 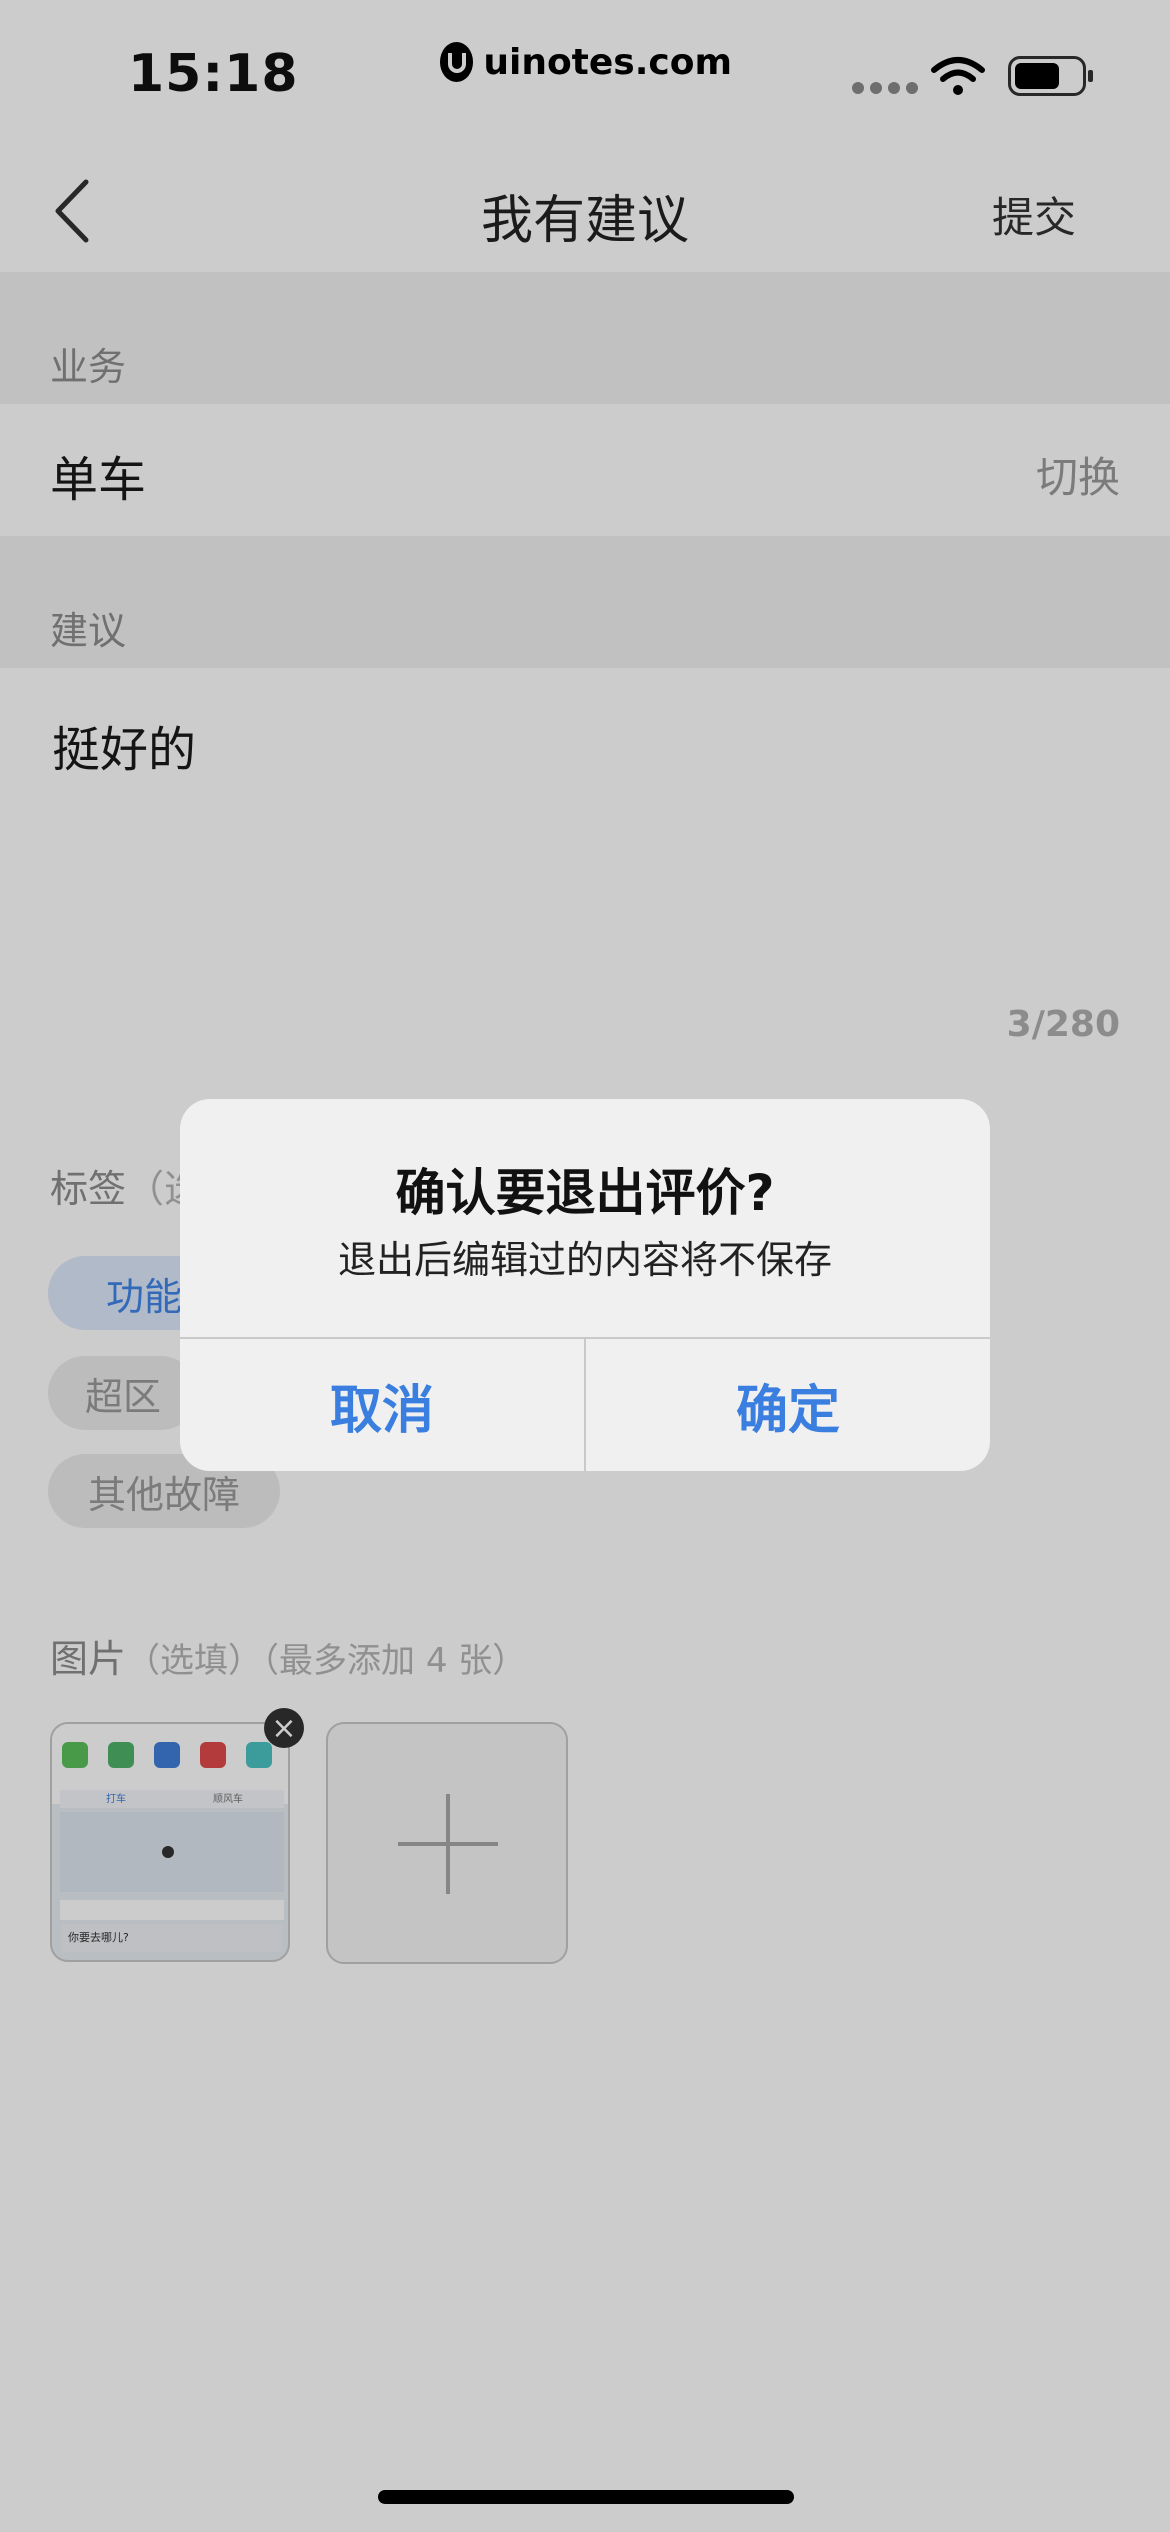 What do you see at coordinates (788, 1405) in the screenshot?
I see `confirm-button: 确定` at bounding box center [788, 1405].